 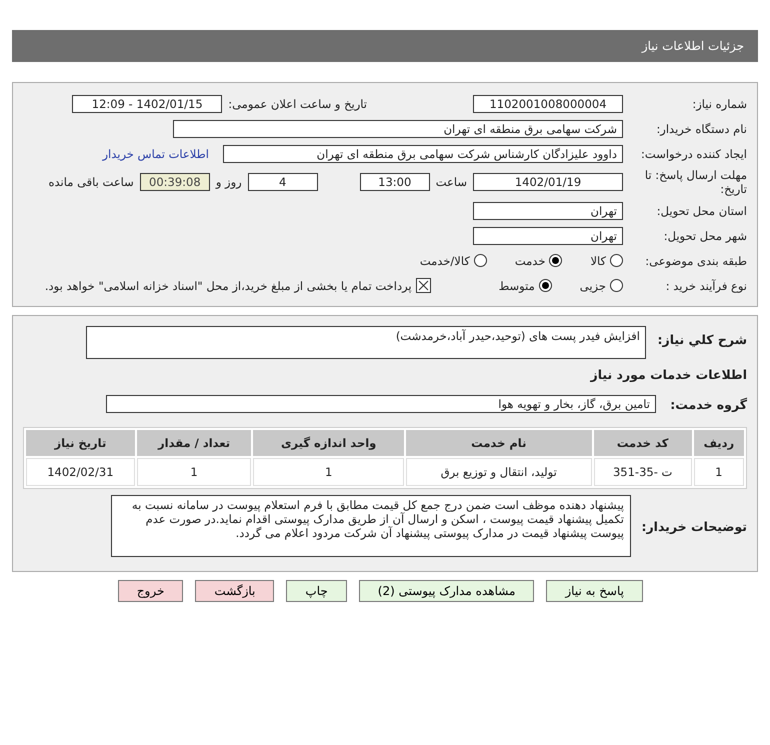 What do you see at coordinates (695, 182) in the screenshot?
I see `field-label: مهلت ارسال پاسخ: تا تاریخ:` at bounding box center [695, 182].